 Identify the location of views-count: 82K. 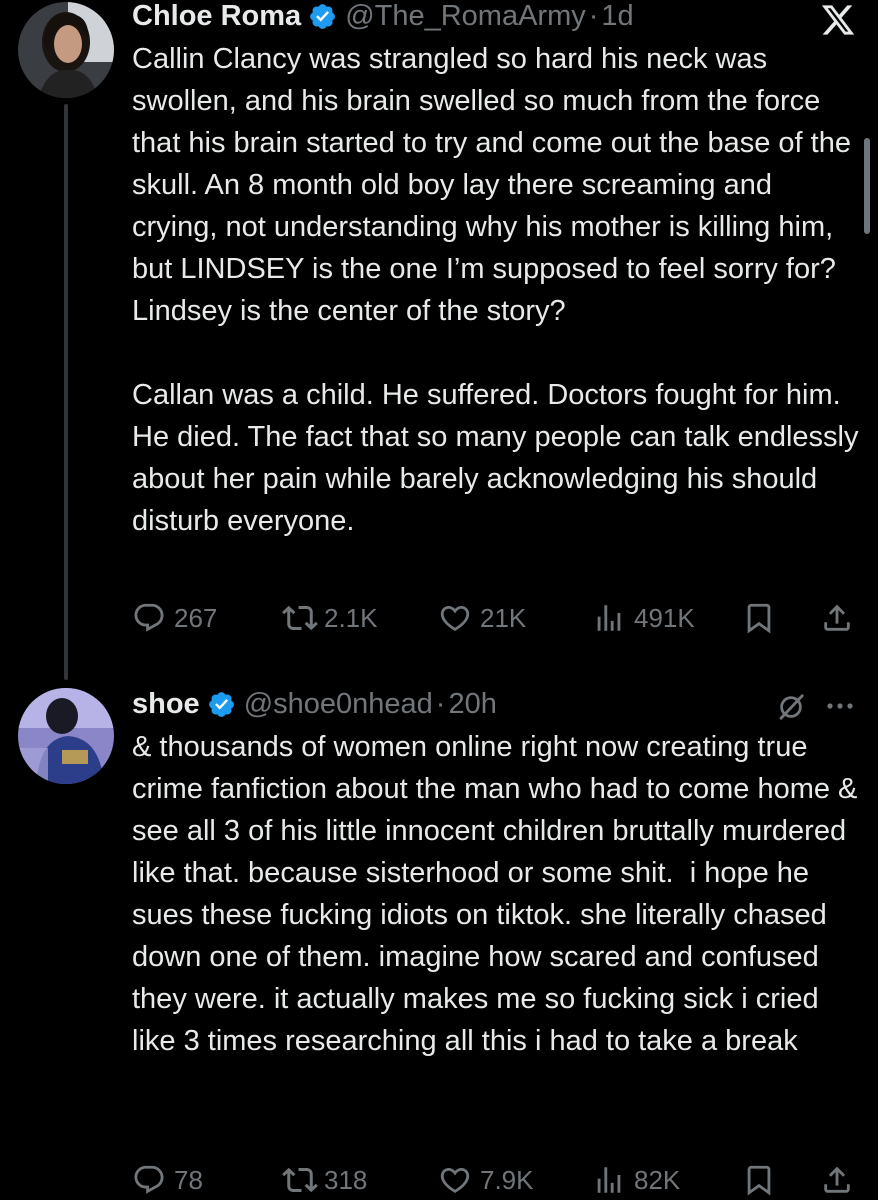
(657, 1179).